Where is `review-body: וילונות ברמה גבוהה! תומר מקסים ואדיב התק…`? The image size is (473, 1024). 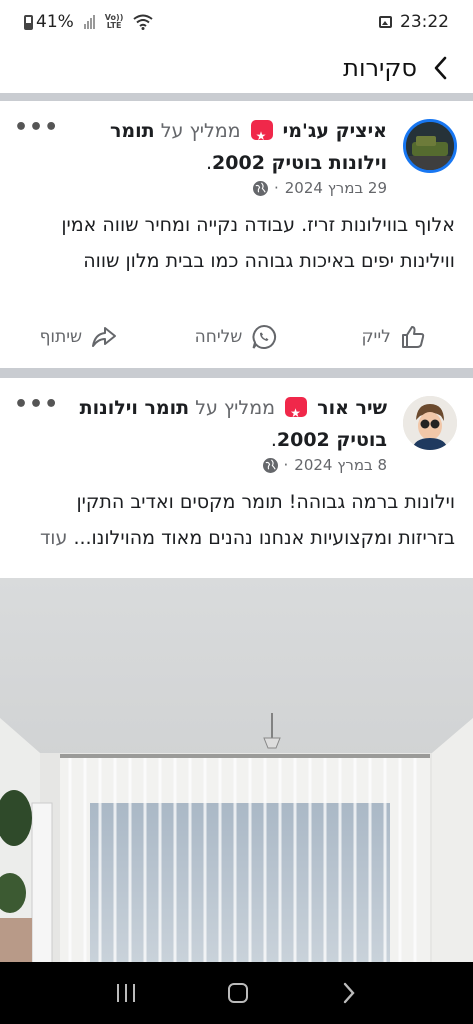
review-body: וילונות ברמה גבוהה! תומר מקסים ואדיב התק… is located at coordinates (264, 520).